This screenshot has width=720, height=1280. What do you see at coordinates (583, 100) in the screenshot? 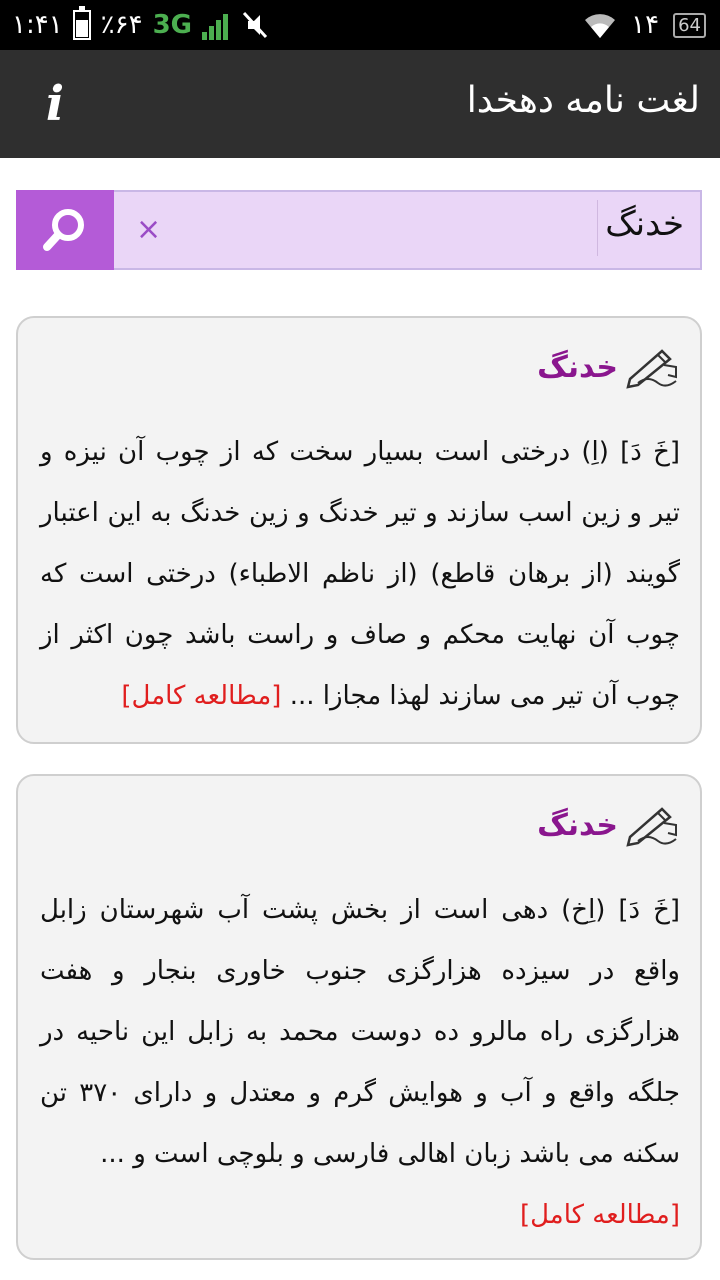
I see `app-title: لغت نامه دهخدا` at bounding box center [583, 100].